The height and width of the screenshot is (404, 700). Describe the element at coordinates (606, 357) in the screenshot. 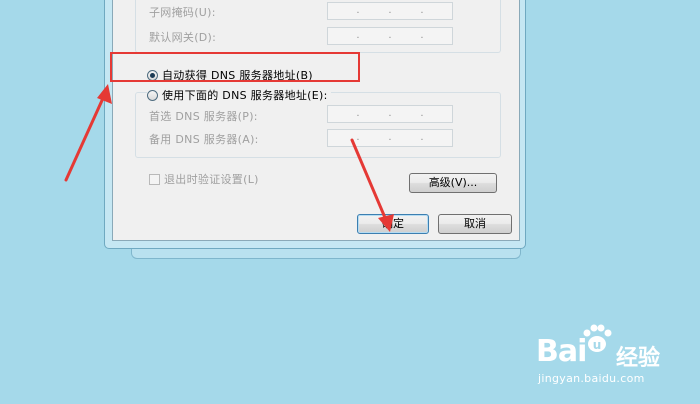

I see `baidu-jingyan-watermark: u Bai 经验 jingyan.baidu.com` at that location.